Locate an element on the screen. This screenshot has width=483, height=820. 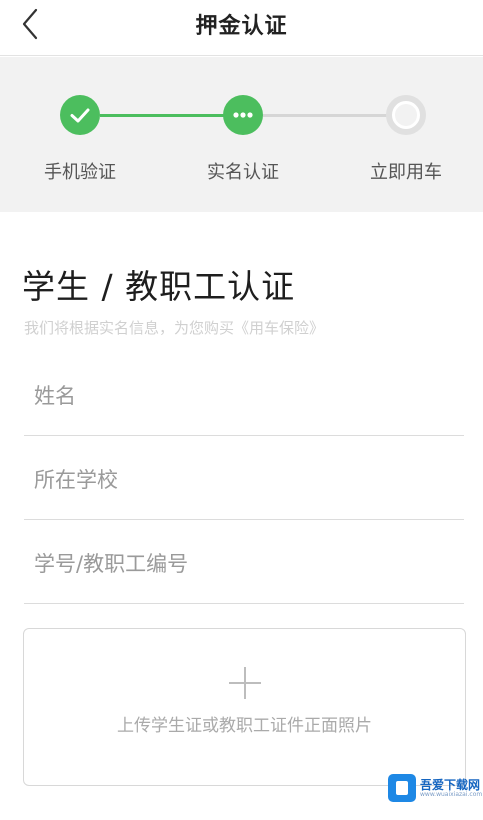
student-id-input: 学号/教职工编号 is located at coordinates (244, 562).